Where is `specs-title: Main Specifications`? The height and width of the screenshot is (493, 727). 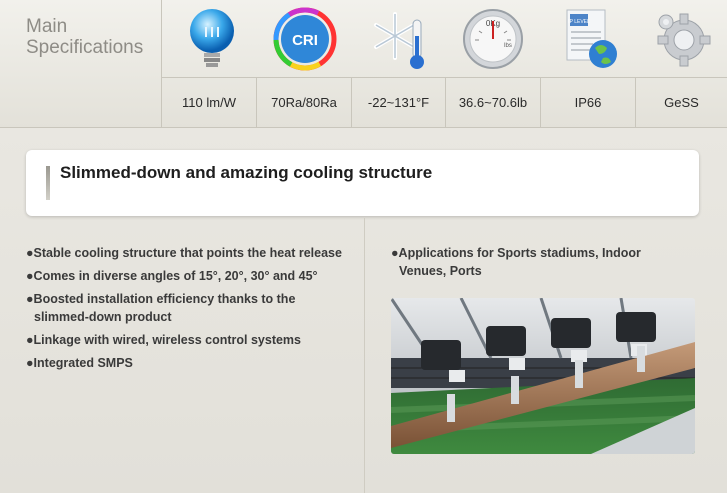 specs-title: Main Specifications is located at coordinates (85, 37).